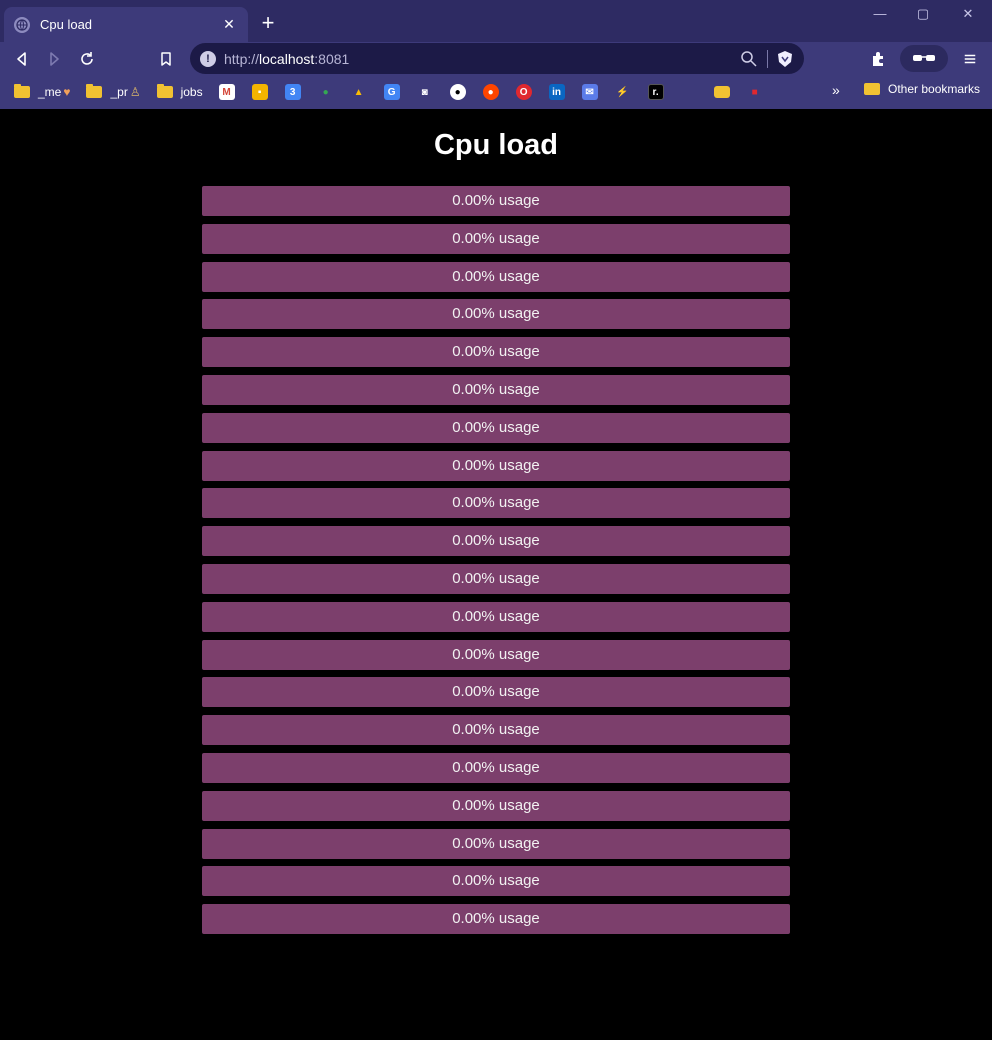 The height and width of the screenshot is (1040, 992). I want to click on brave-shield-icon, so click(785, 59).